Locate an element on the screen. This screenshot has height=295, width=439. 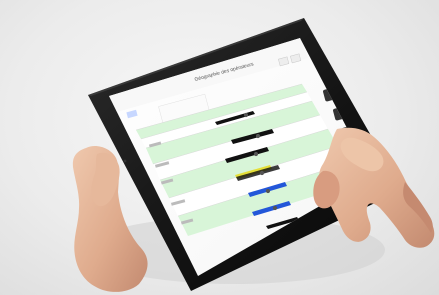
tablet-camera is located at coordinates (125, 161).